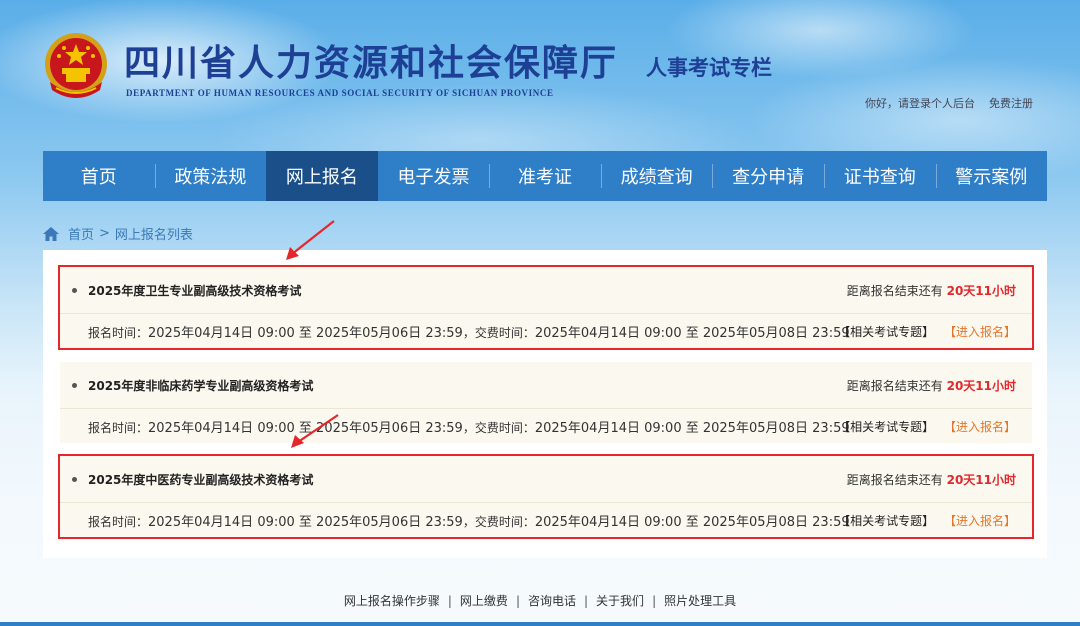 This screenshot has width=1080, height=626. Describe the element at coordinates (392, 601) in the screenshot. I see `footer-link-steps: 网上报名操作步骤` at that location.